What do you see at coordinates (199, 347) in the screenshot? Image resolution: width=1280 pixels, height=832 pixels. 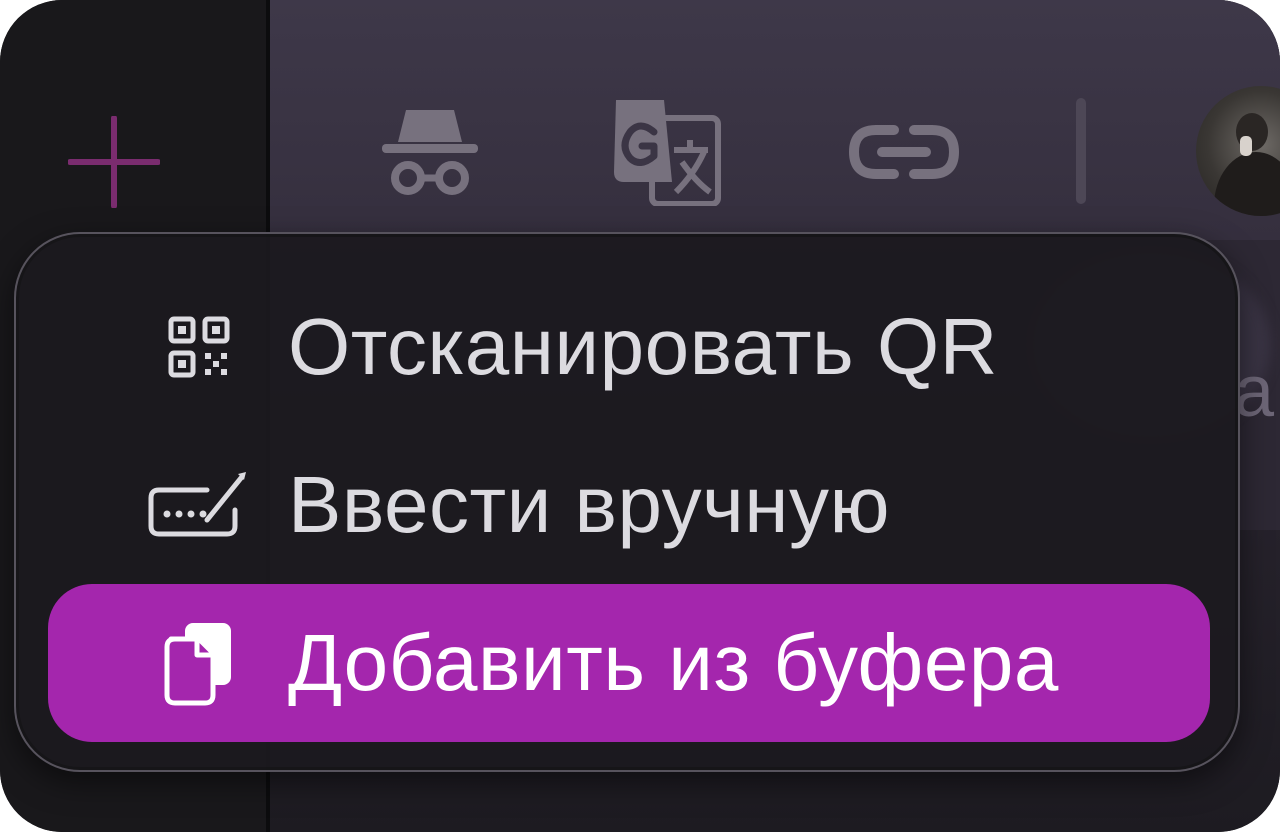 I see `qr-code-icon` at bounding box center [199, 347].